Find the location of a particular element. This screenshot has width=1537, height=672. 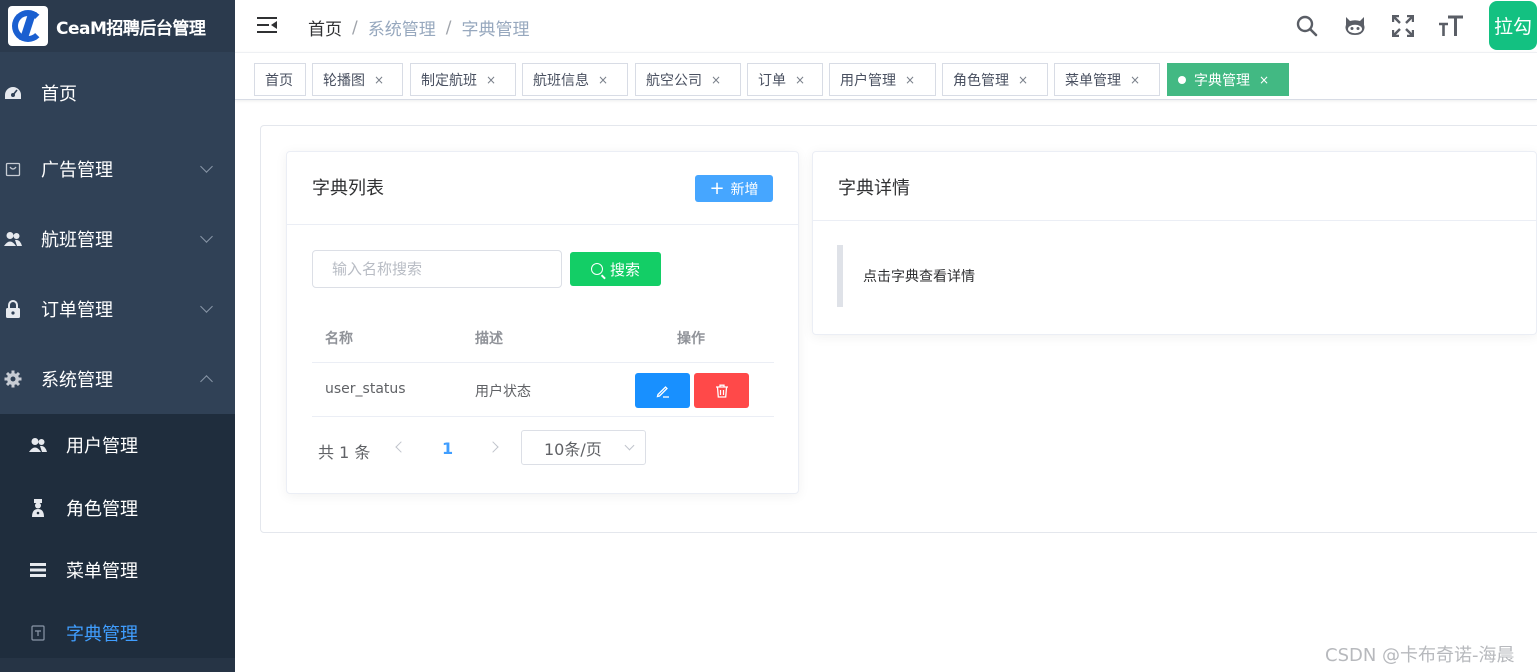

tag-schedule-flight: 制定航班 × is located at coordinates (463, 79).